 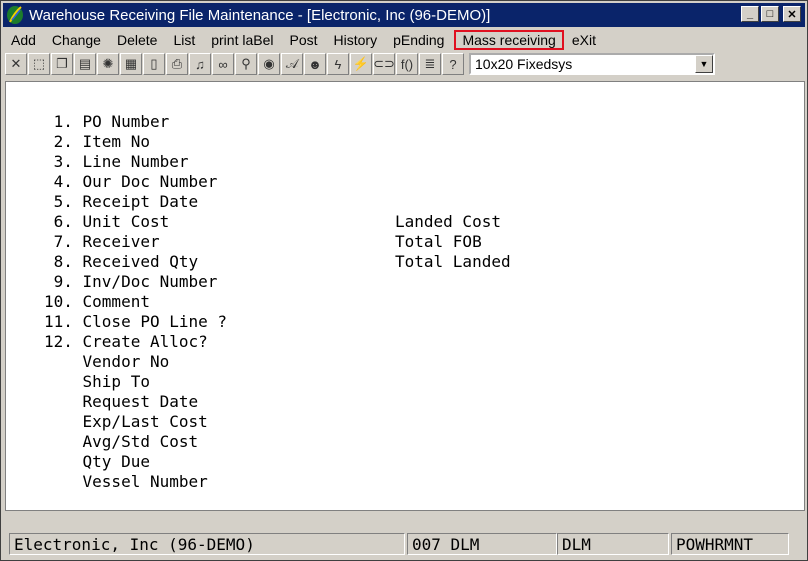 I want to click on field-po-number: 1. PO Number, so click(x=107, y=121).